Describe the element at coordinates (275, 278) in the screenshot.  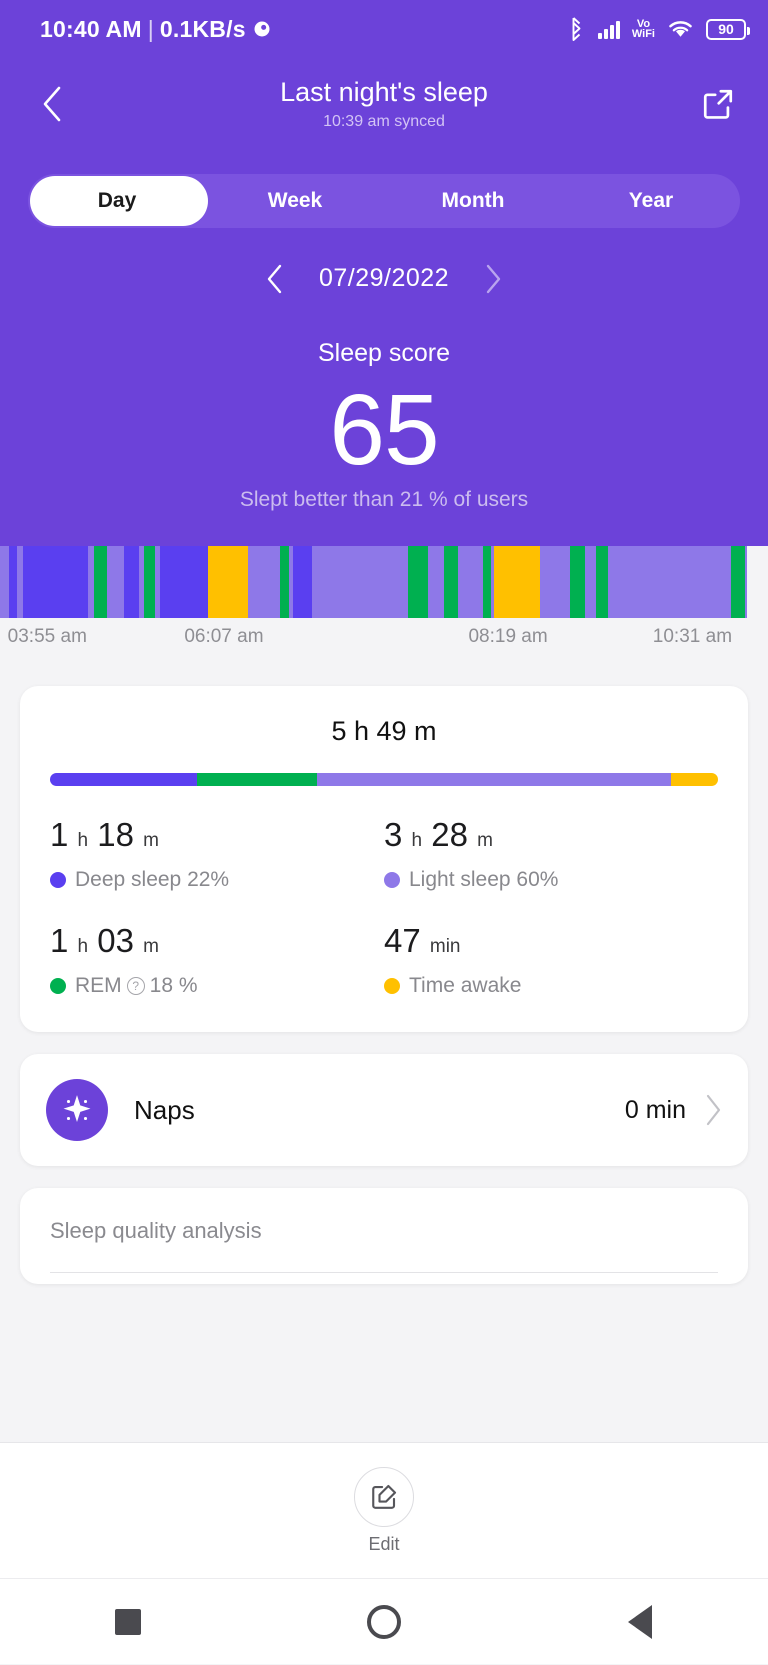
I see `prev-day-button` at that location.